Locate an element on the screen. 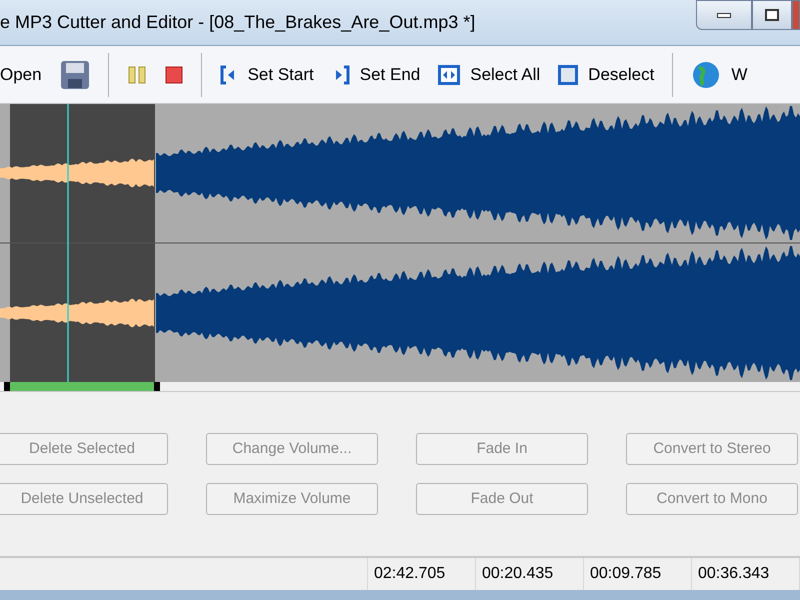 This screenshot has width=800, height=600. toolbar-button: Select All is located at coordinates (489, 75).